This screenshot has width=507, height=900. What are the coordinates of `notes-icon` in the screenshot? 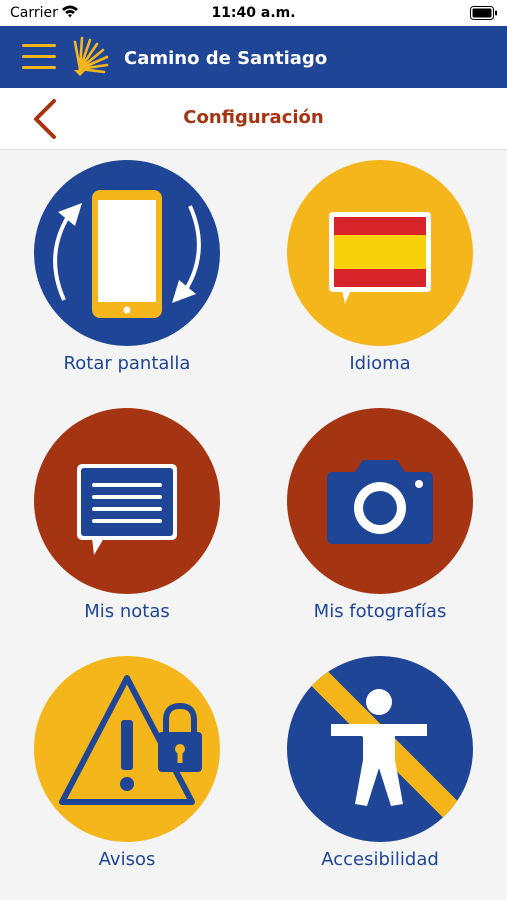 It's located at (127, 501).